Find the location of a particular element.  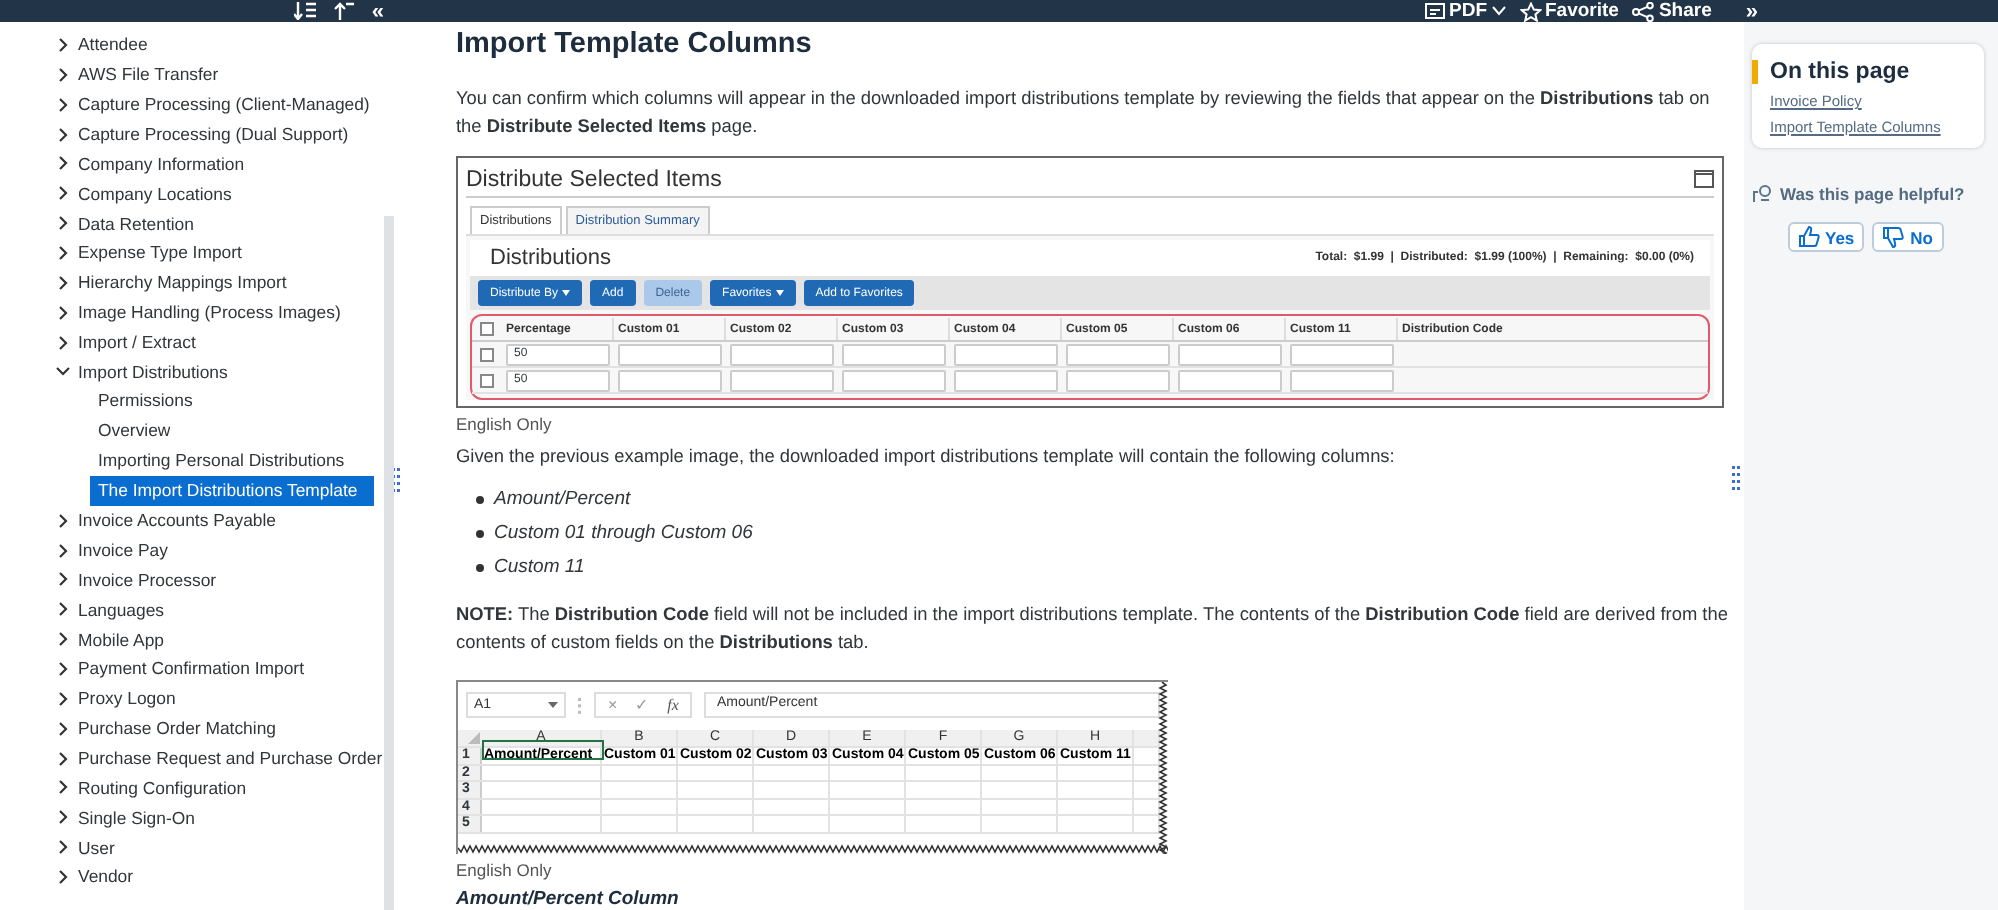

sidebar-item: Mobile App is located at coordinates (192, 639).